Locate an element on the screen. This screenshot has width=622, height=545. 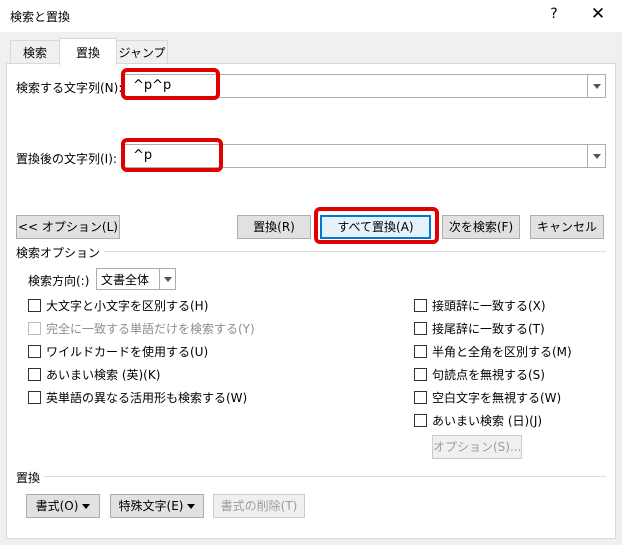
special-button: 特殊文字(E) is located at coordinates (157, 506).